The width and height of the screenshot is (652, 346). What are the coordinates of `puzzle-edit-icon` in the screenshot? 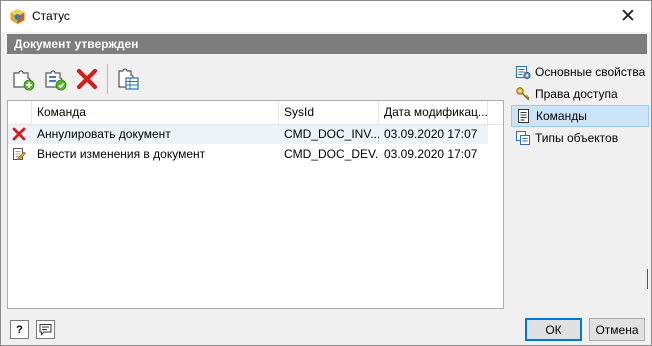 It's located at (56, 80).